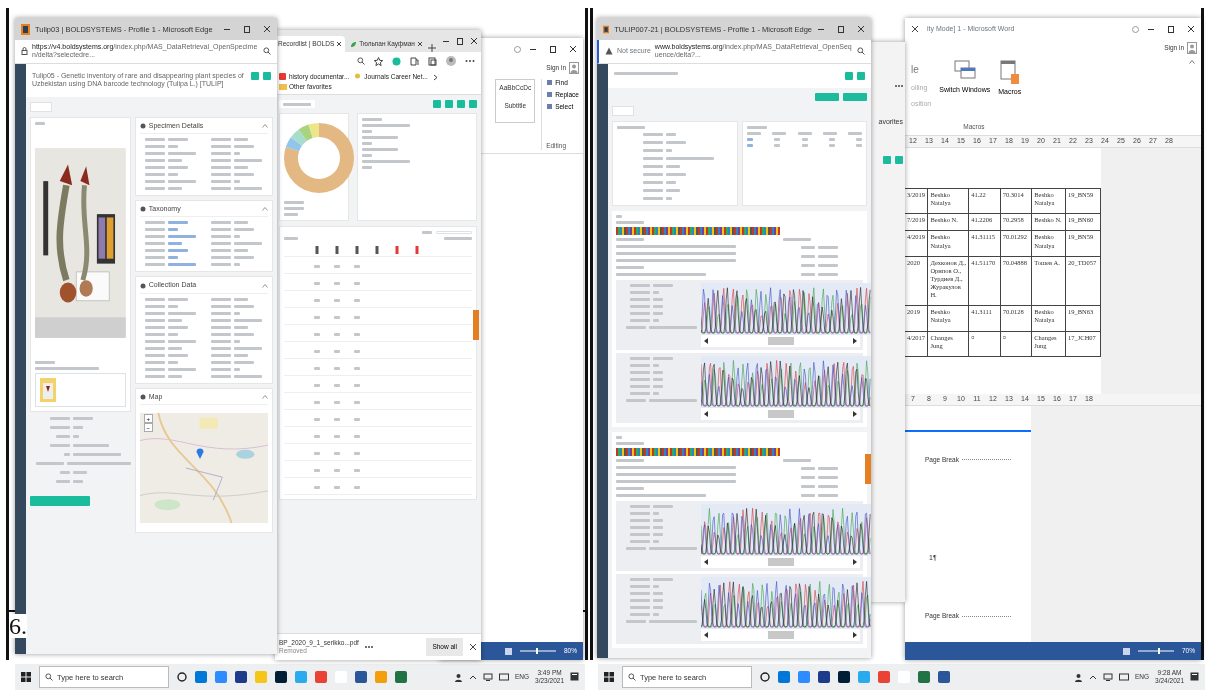 This screenshot has height=690, width=1208. Describe the element at coordinates (18, 626) in the screenshot. I see `figure-number: 6.` at that location.